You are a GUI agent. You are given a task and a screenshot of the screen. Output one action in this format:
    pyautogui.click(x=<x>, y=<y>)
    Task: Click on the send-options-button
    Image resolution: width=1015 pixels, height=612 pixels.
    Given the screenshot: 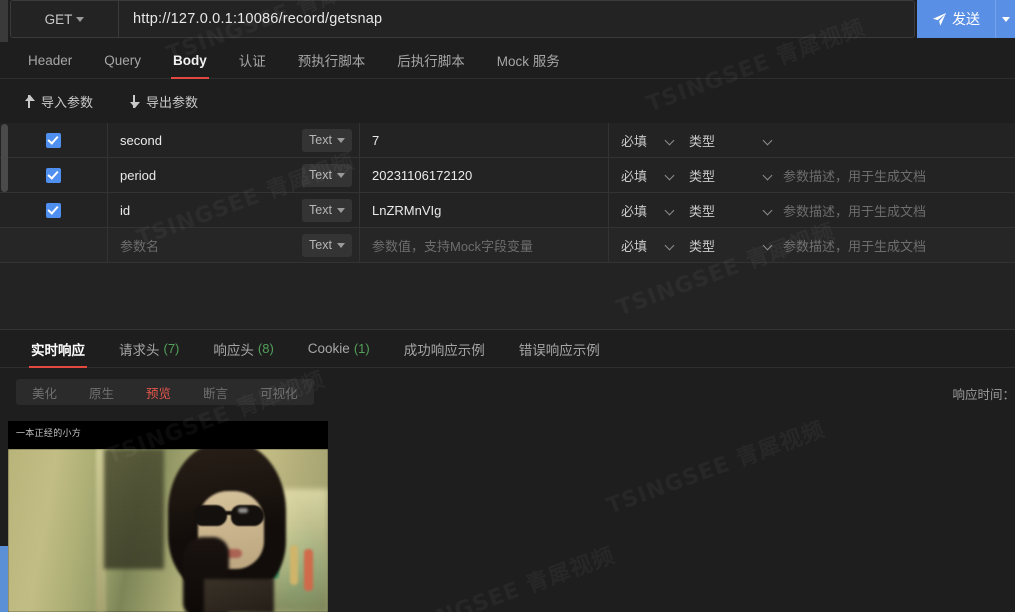 What is the action you would take?
    pyautogui.click(x=1005, y=19)
    